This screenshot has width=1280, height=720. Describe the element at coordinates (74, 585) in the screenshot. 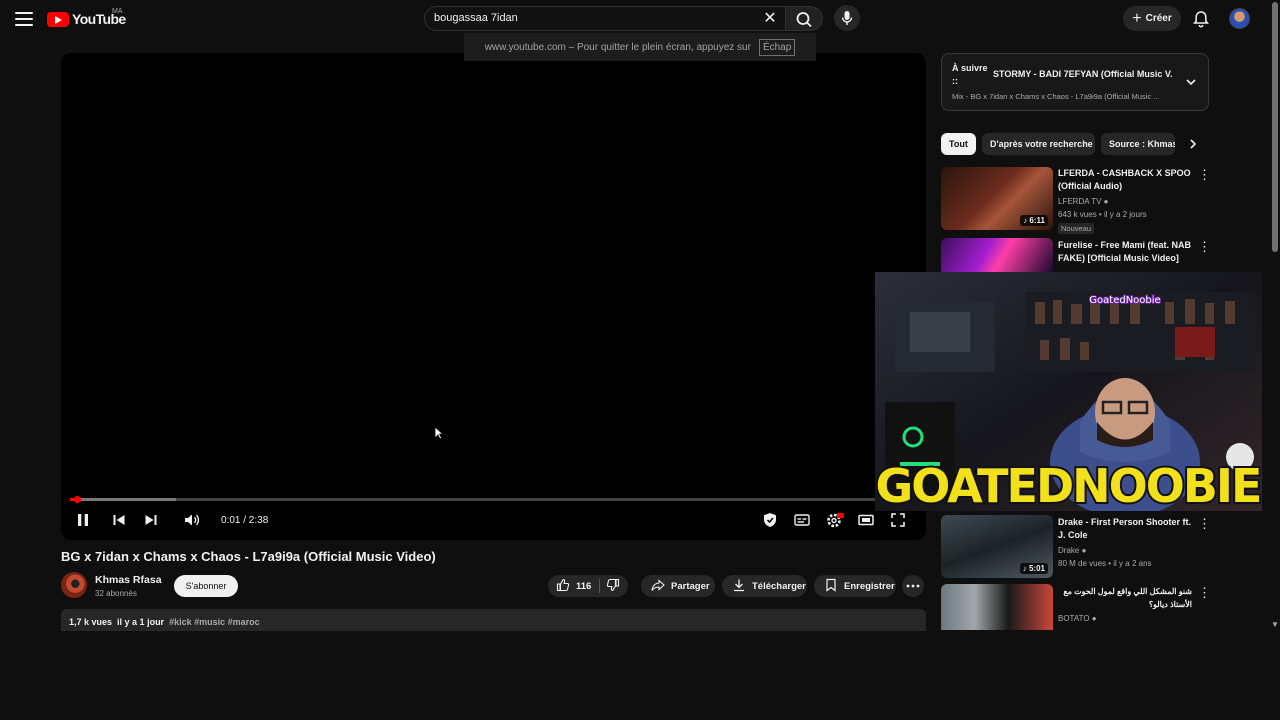

I see `channel-avatar` at that location.